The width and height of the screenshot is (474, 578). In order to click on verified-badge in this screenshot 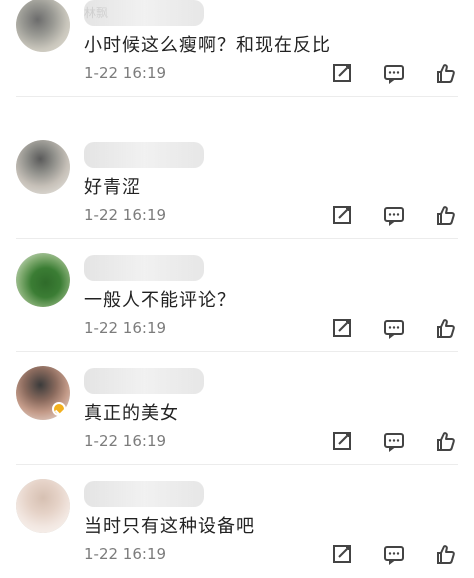, I will do `click(59, 409)`.